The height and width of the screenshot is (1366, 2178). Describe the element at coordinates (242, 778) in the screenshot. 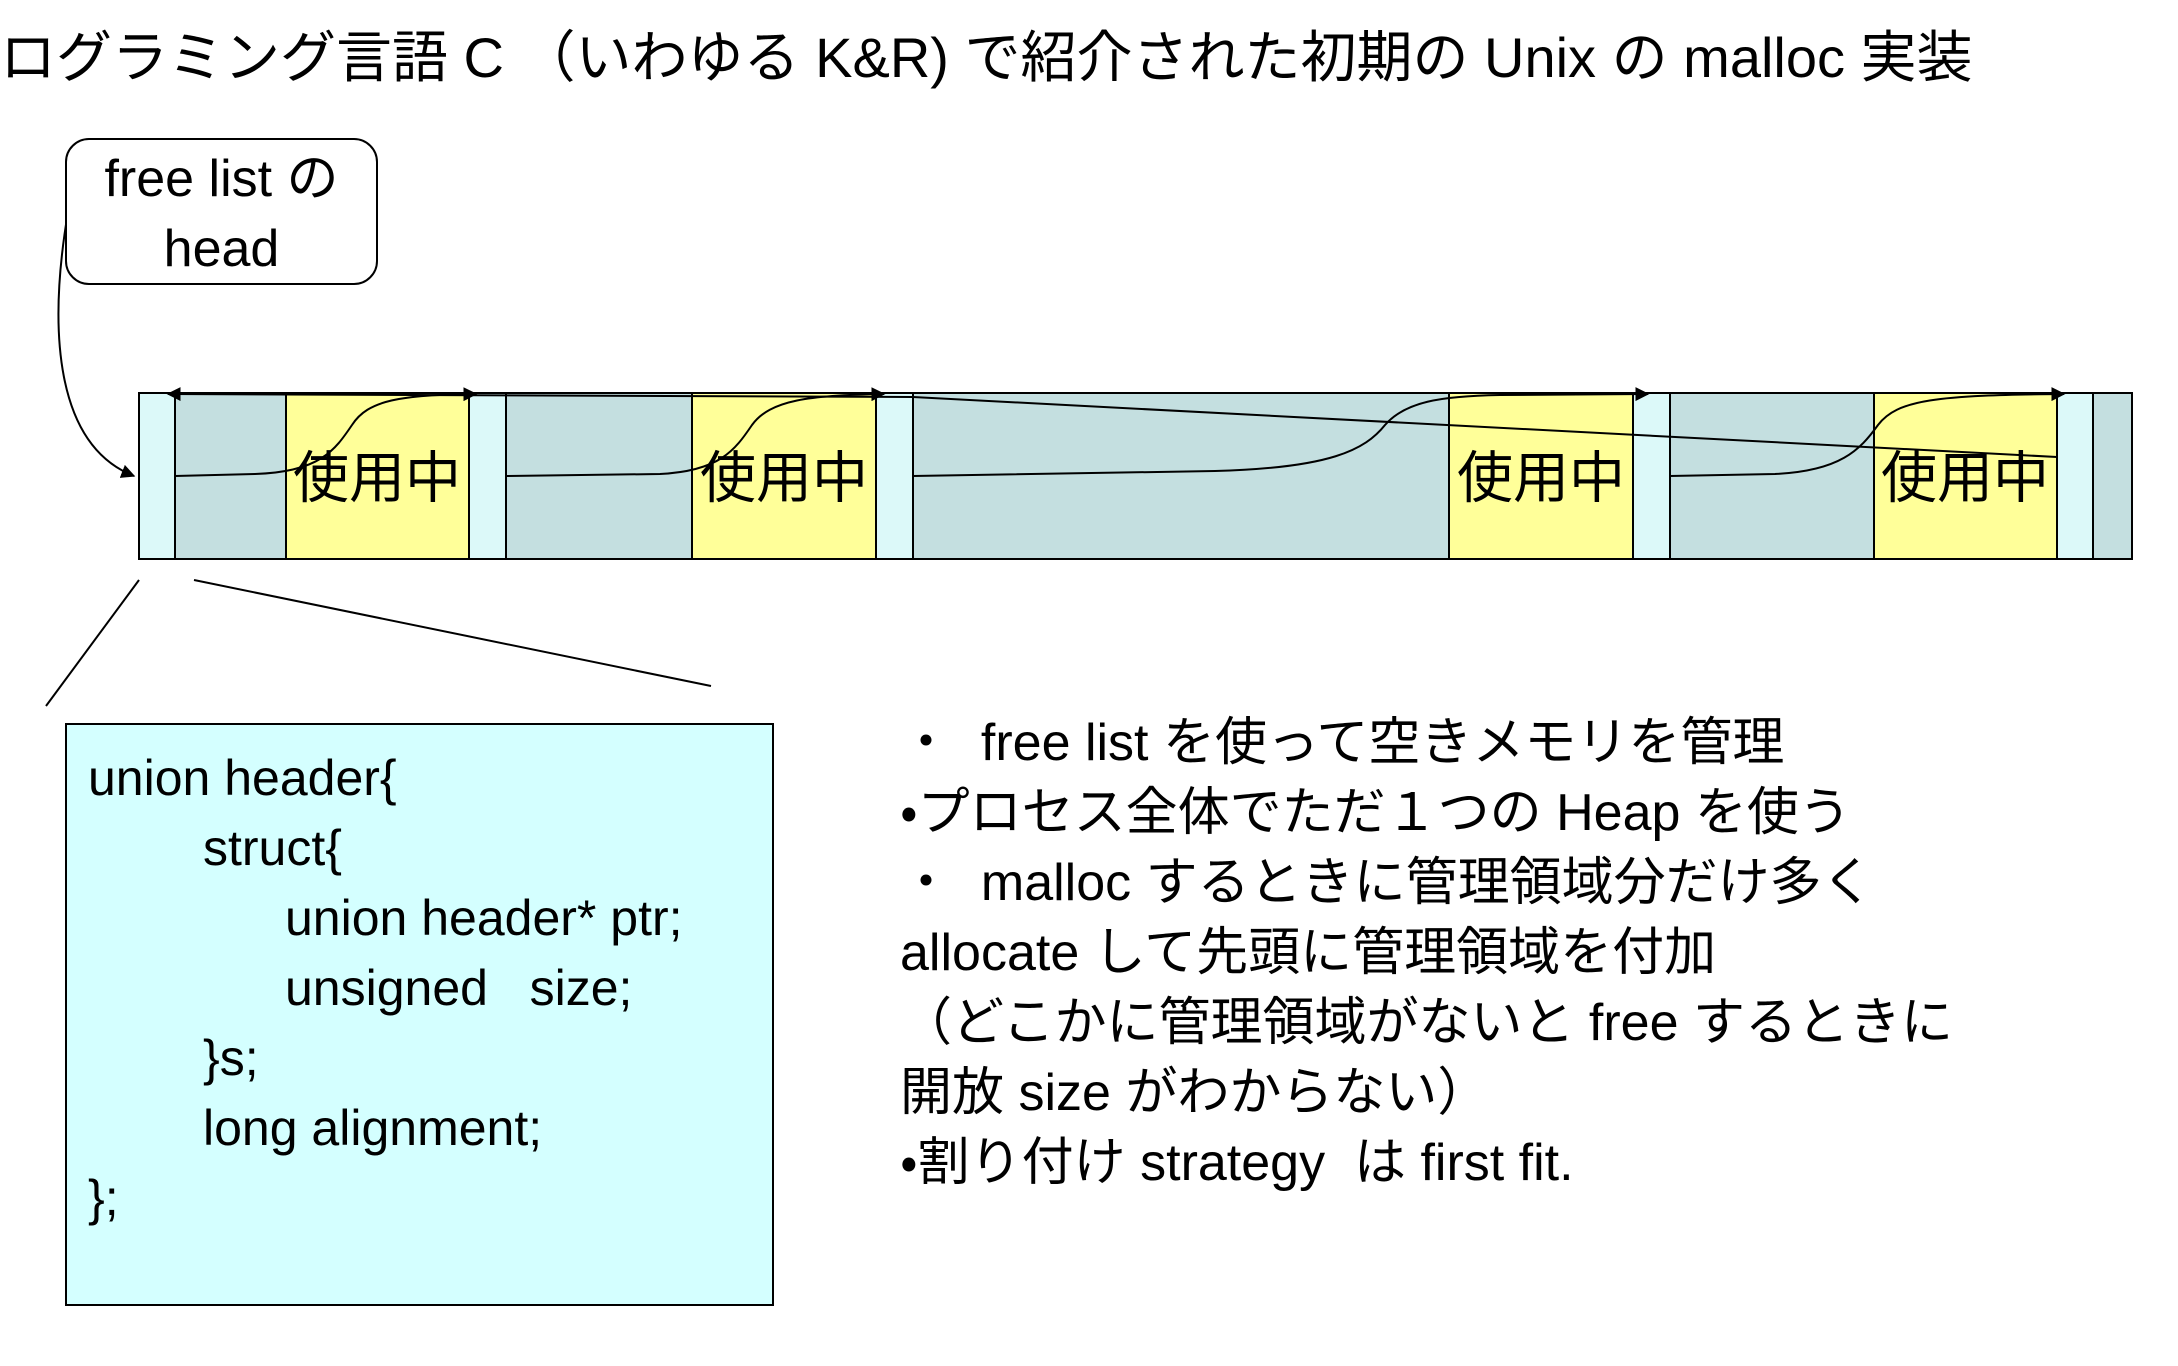

I see `code-line: union header{` at that location.